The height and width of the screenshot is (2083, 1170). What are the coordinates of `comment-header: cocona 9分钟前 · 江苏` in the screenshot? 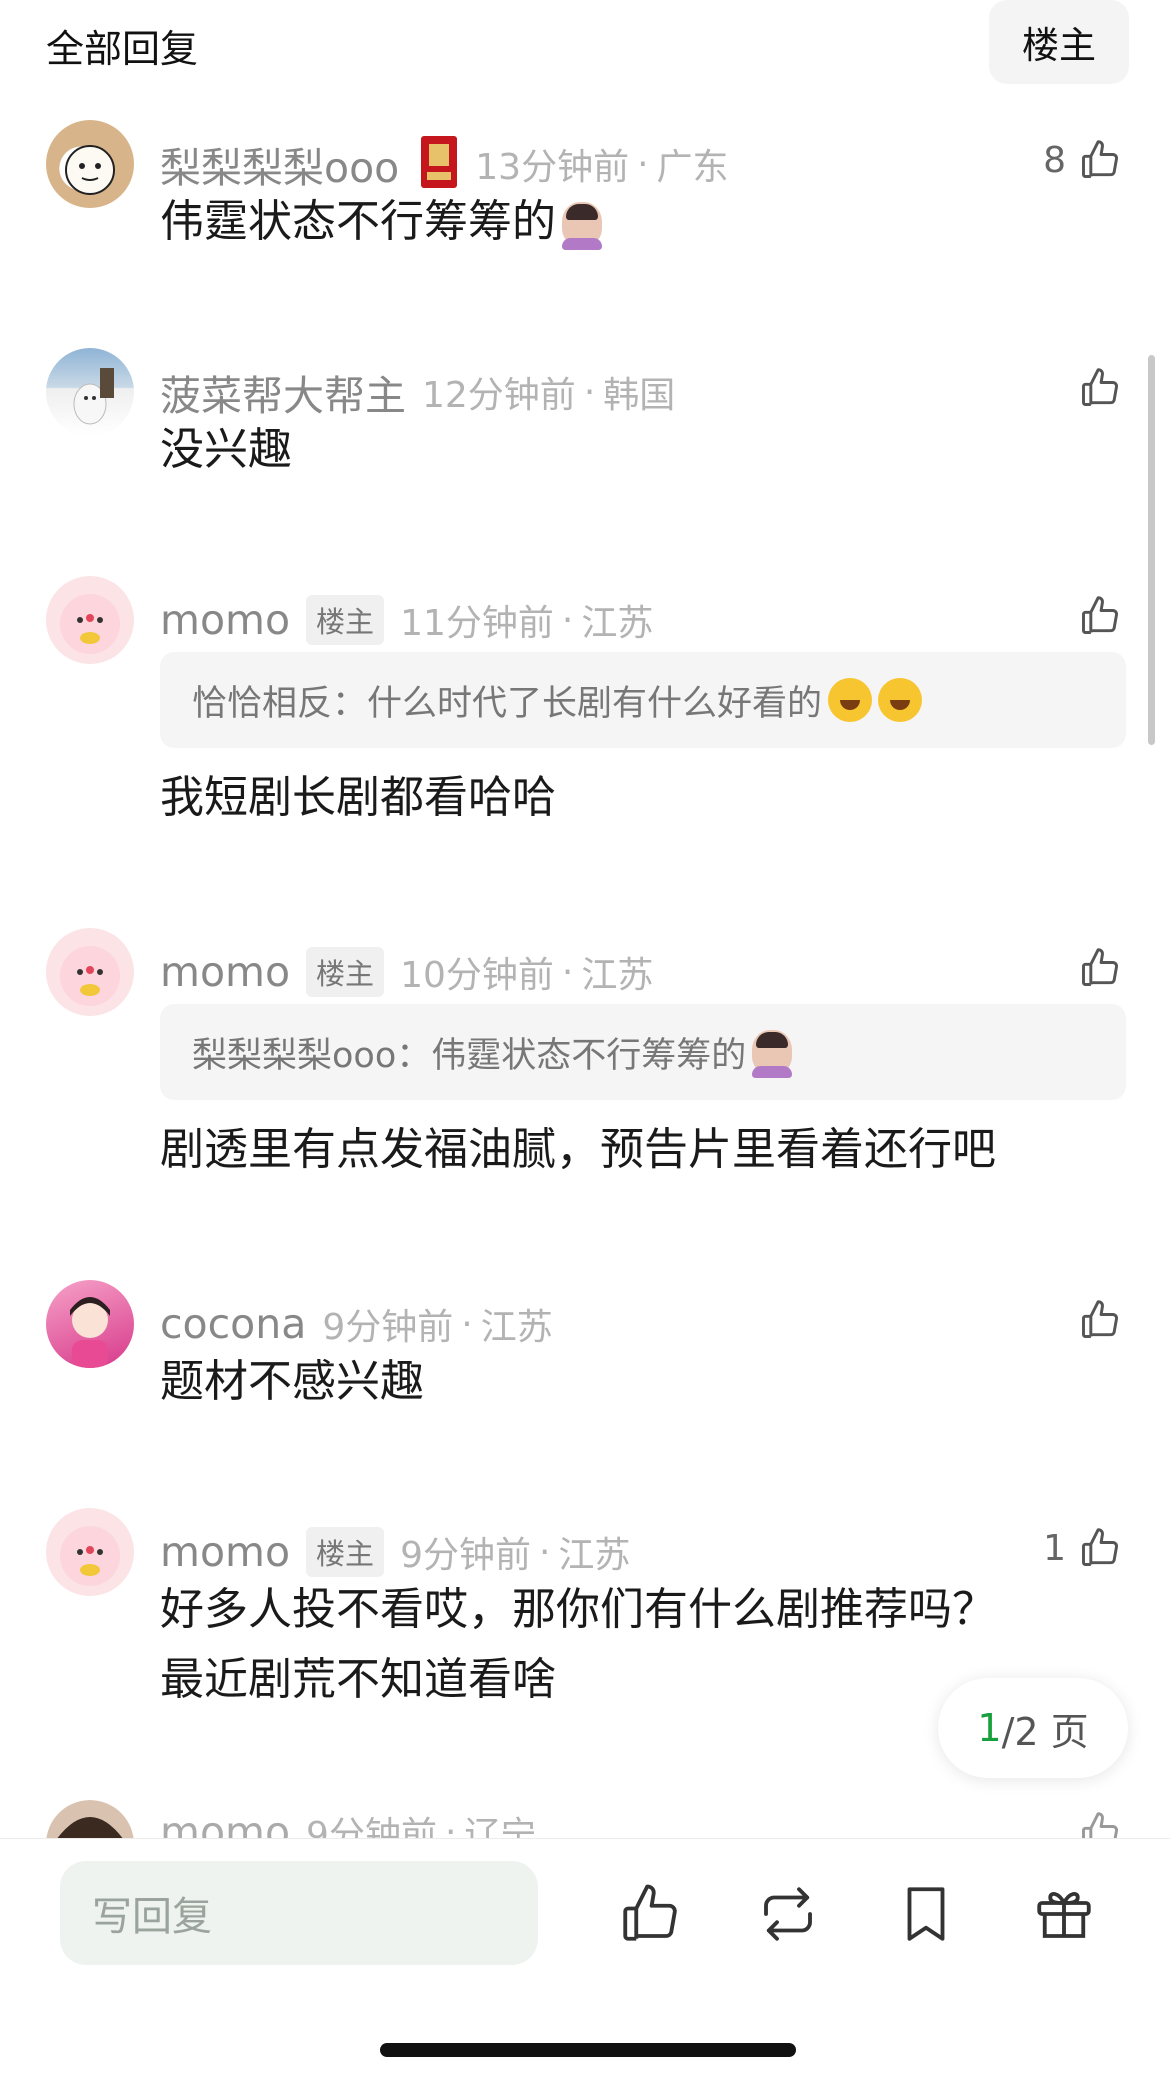 It's located at (356, 1324).